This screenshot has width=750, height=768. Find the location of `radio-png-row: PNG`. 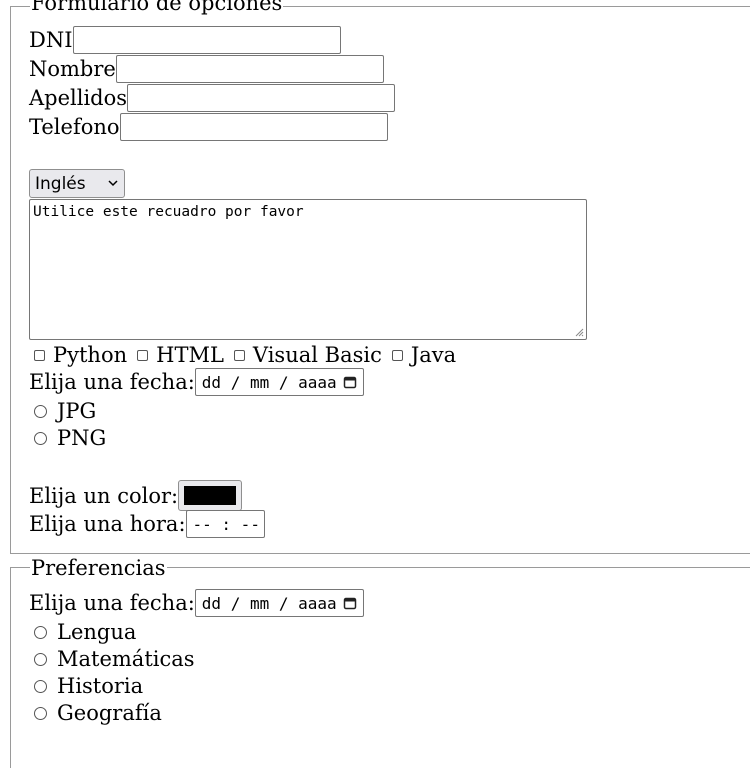

radio-png-row: PNG is located at coordinates (67, 438).